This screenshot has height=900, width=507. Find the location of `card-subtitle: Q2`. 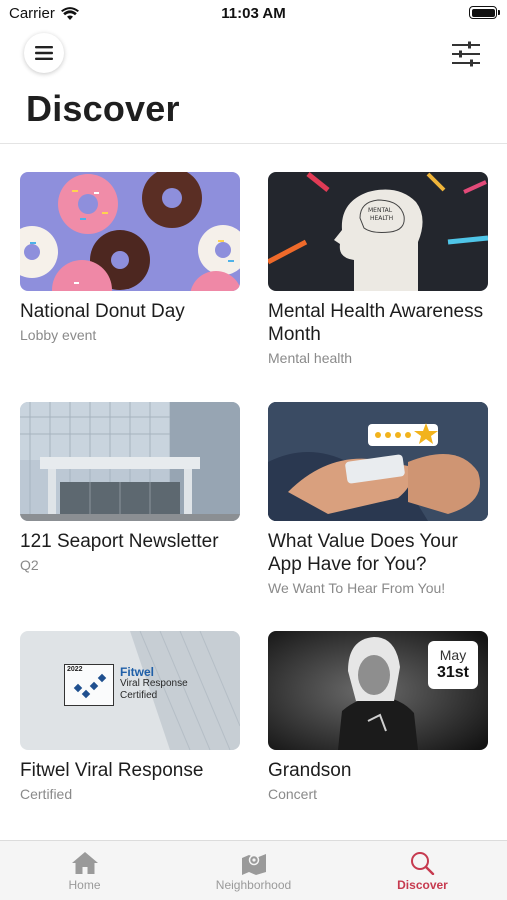

card-subtitle: Q2 is located at coordinates (29, 565).